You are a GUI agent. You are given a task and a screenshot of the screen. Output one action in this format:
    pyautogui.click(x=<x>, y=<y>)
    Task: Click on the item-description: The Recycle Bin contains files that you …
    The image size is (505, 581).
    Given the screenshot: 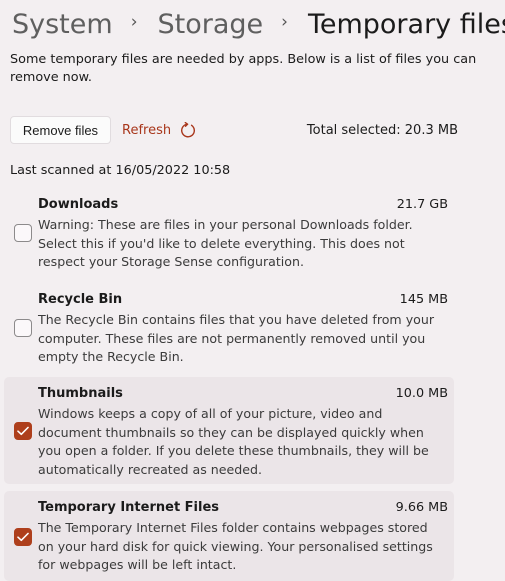 What is the action you would take?
    pyautogui.click(x=236, y=338)
    